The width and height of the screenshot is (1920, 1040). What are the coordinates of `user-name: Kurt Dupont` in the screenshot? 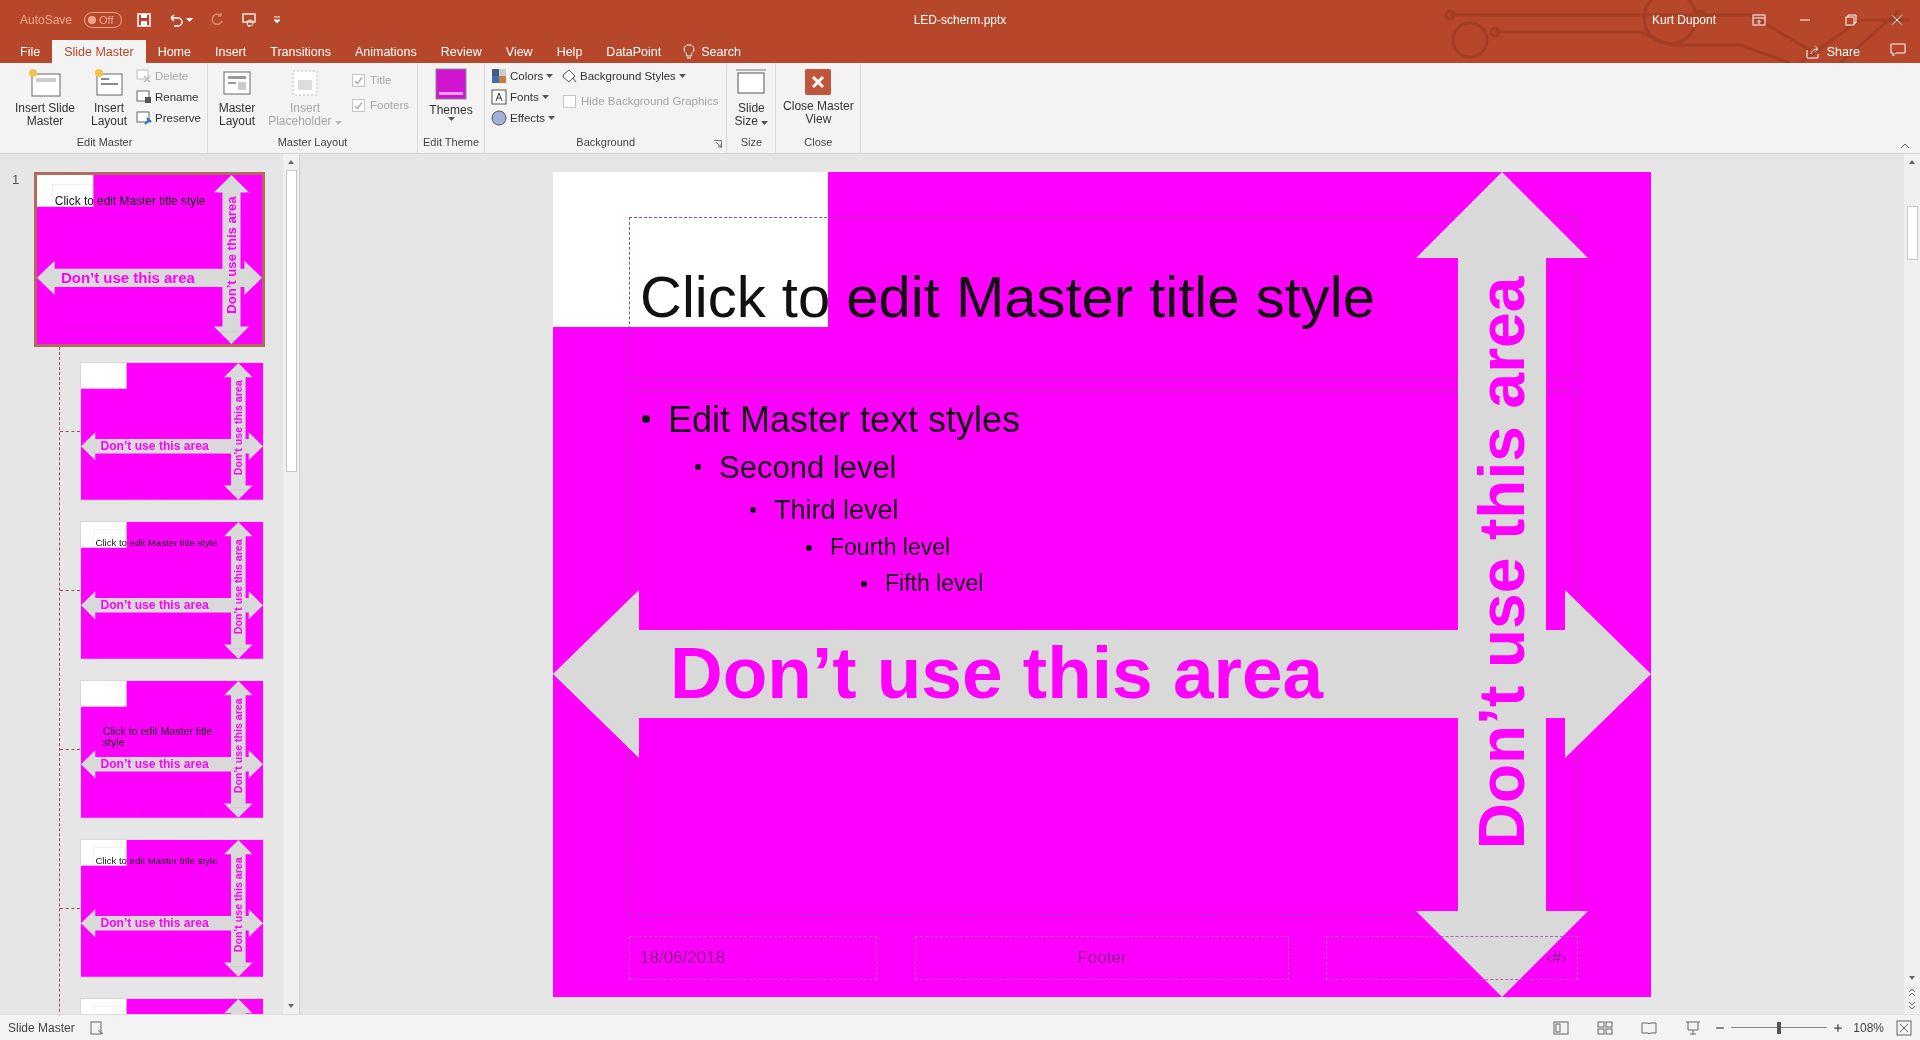 It's located at (1683, 20).